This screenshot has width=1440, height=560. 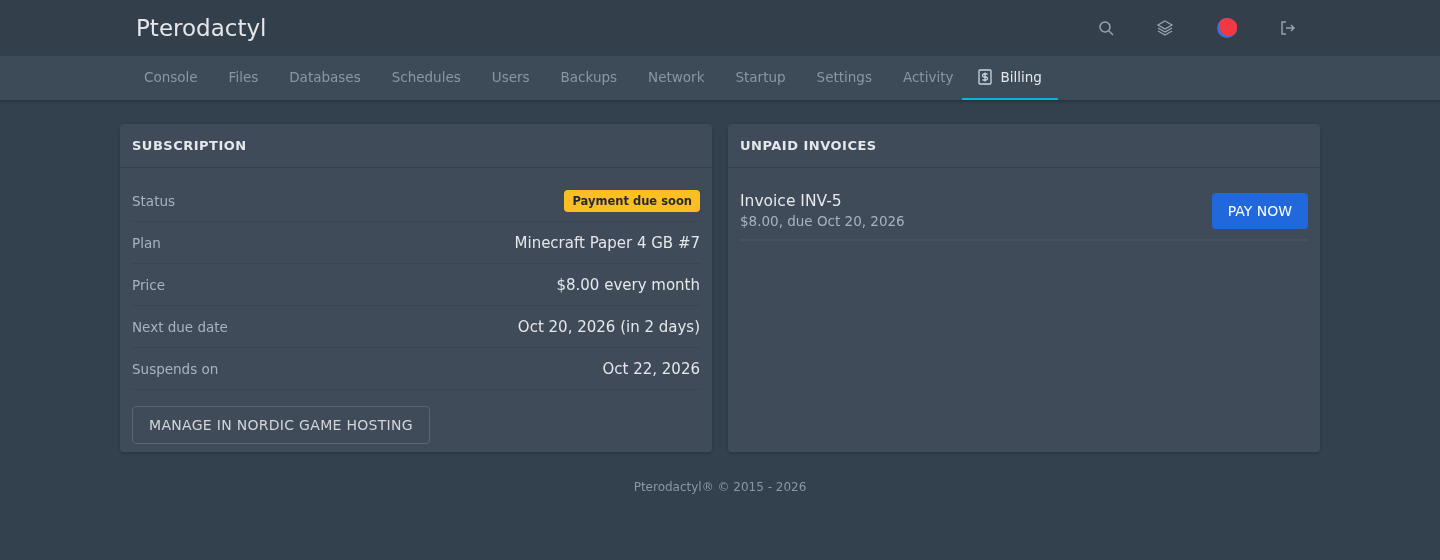 I want to click on invoice-name: Invoice INV-5, so click(x=791, y=201).